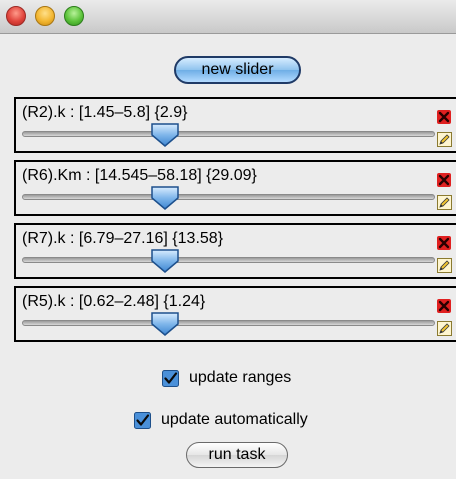  I want to click on slider-panel: (R2).k : [1.45–5.8] {2.9}, so click(235, 125).